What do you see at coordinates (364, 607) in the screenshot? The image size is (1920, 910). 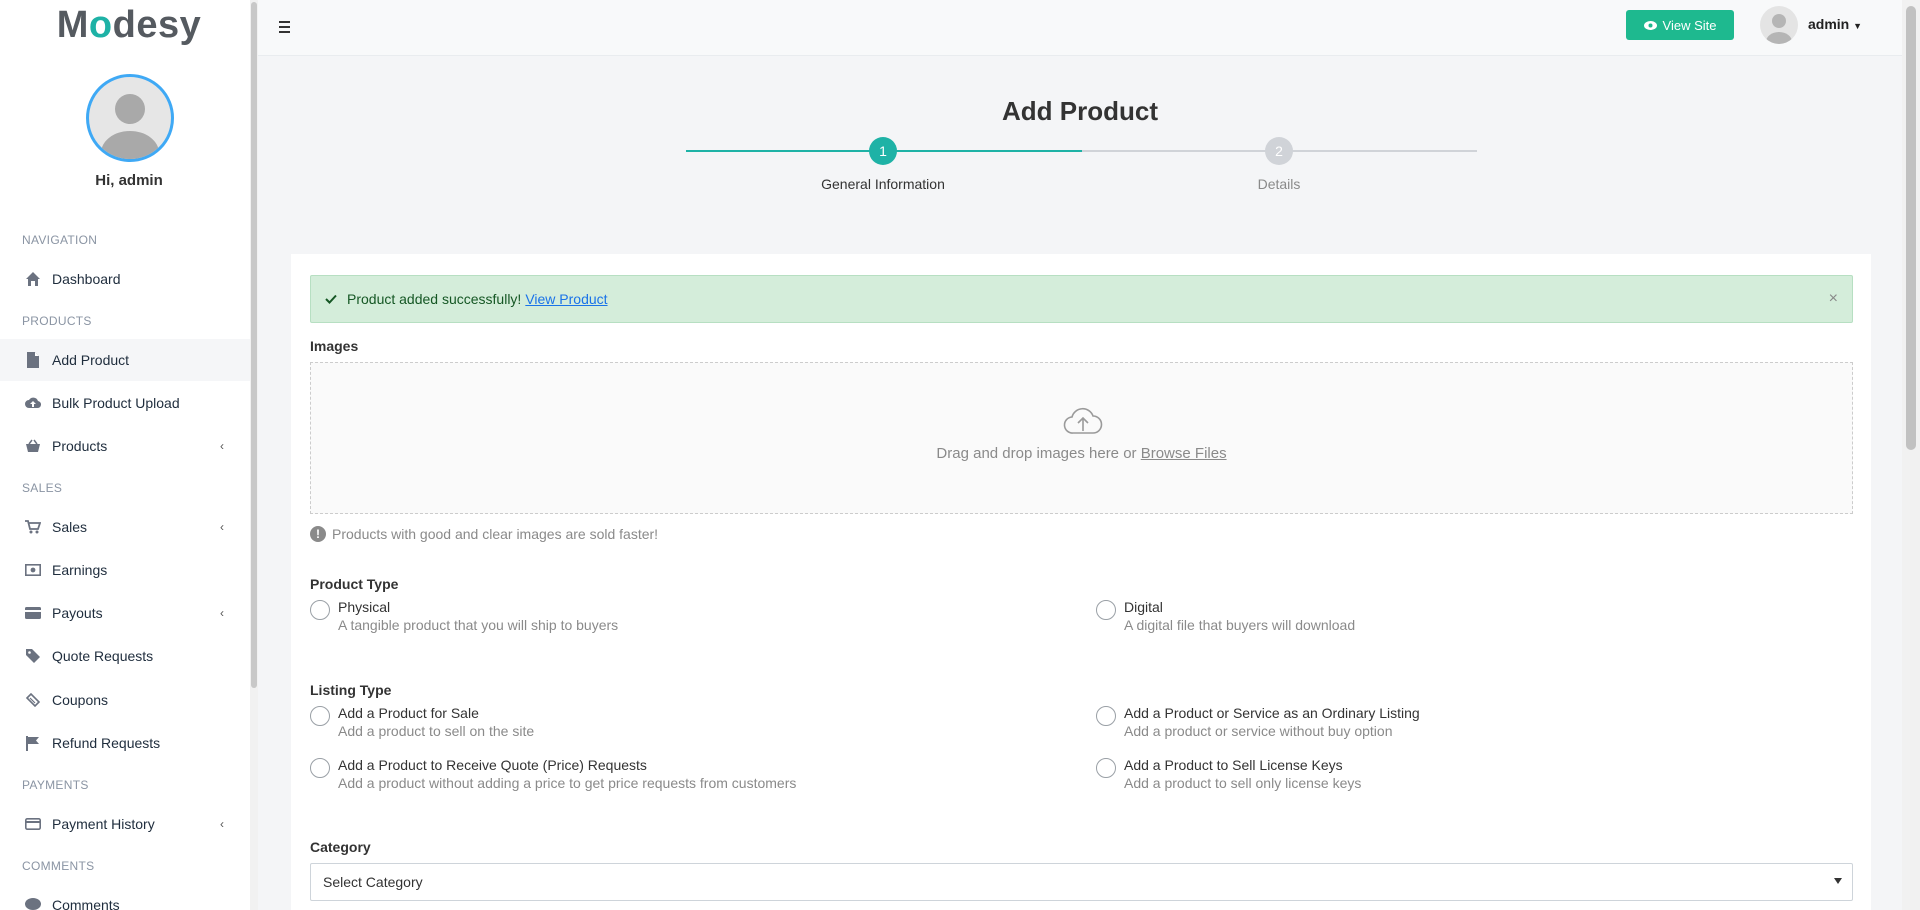 I see `radio-title: Physical` at bounding box center [364, 607].